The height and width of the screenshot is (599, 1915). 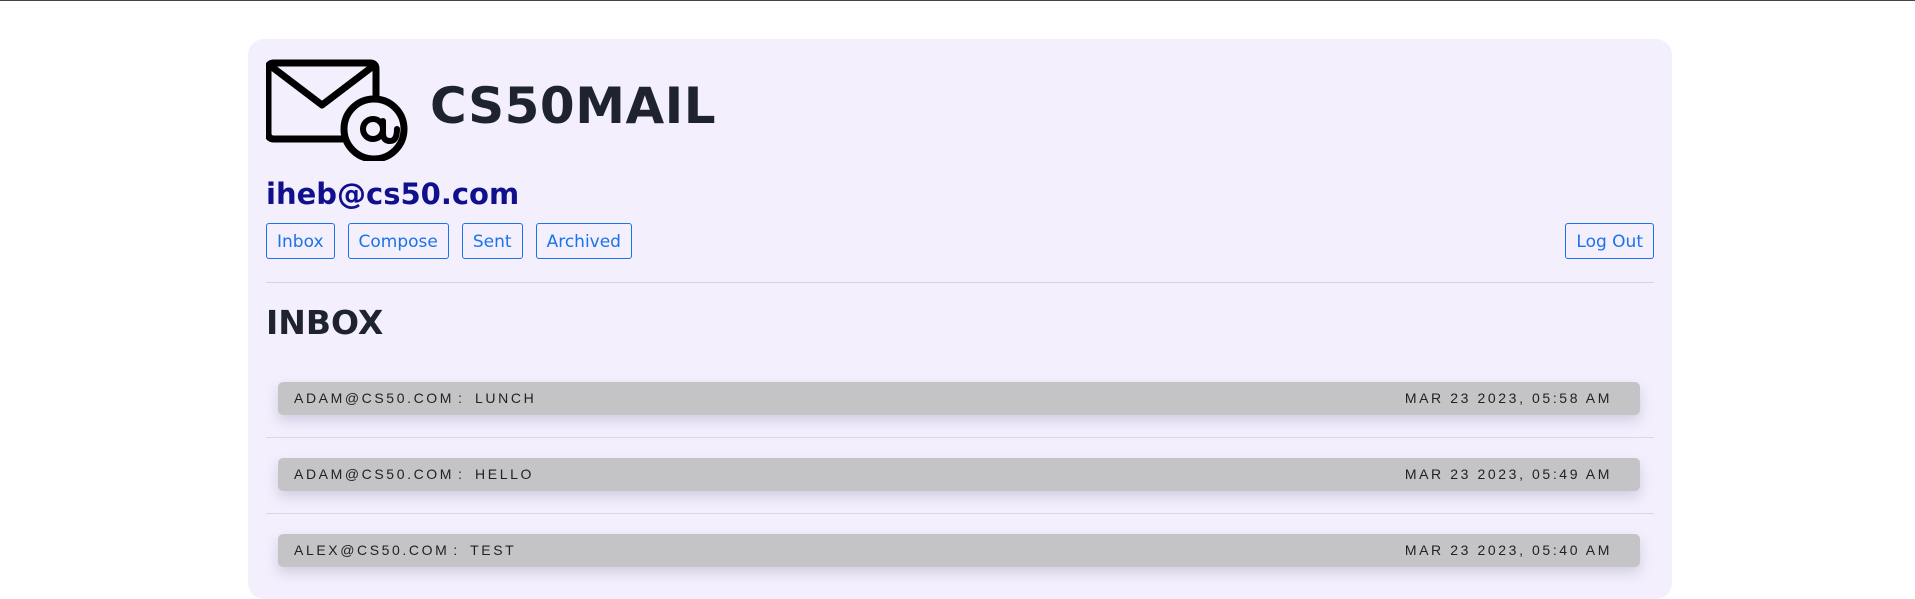 What do you see at coordinates (960, 282) in the screenshot?
I see `header-divider` at bounding box center [960, 282].